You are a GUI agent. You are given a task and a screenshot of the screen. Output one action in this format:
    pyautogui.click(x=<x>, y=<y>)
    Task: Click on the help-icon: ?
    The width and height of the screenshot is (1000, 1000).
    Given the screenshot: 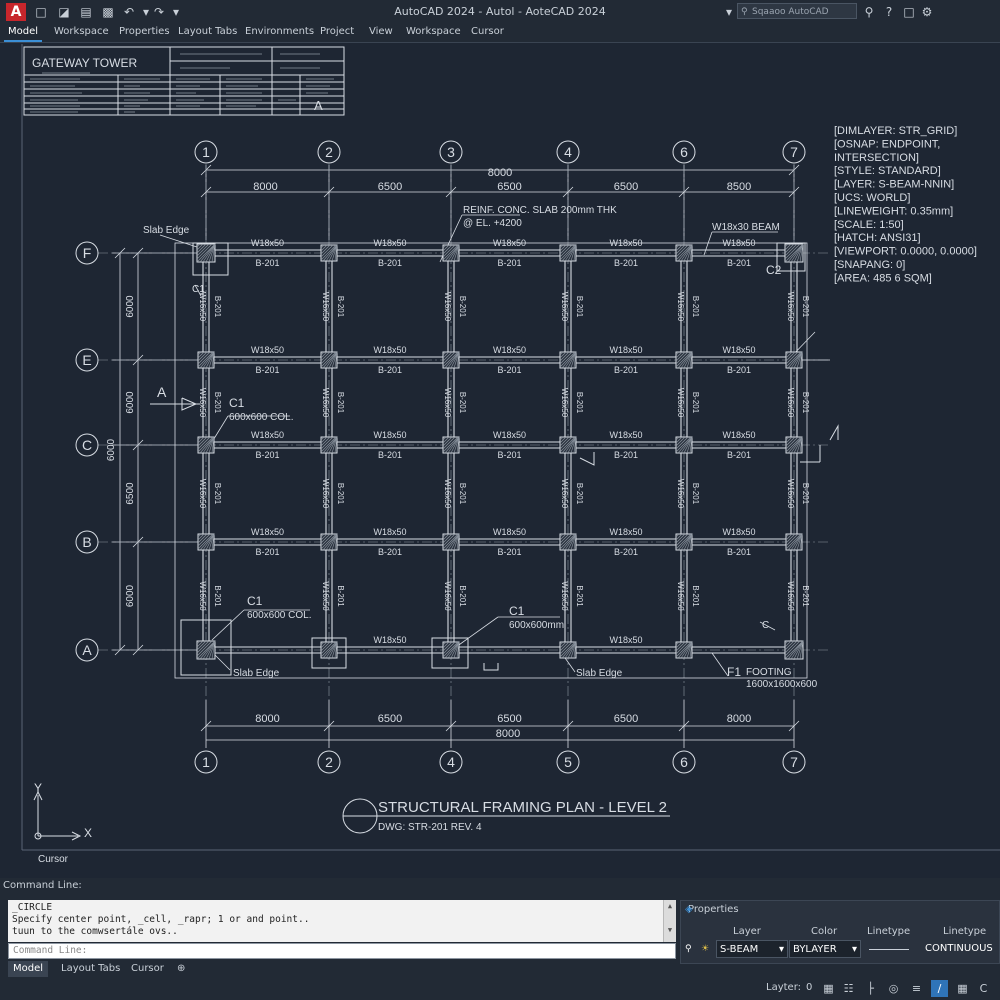 What is the action you would take?
    pyautogui.click(x=889, y=12)
    